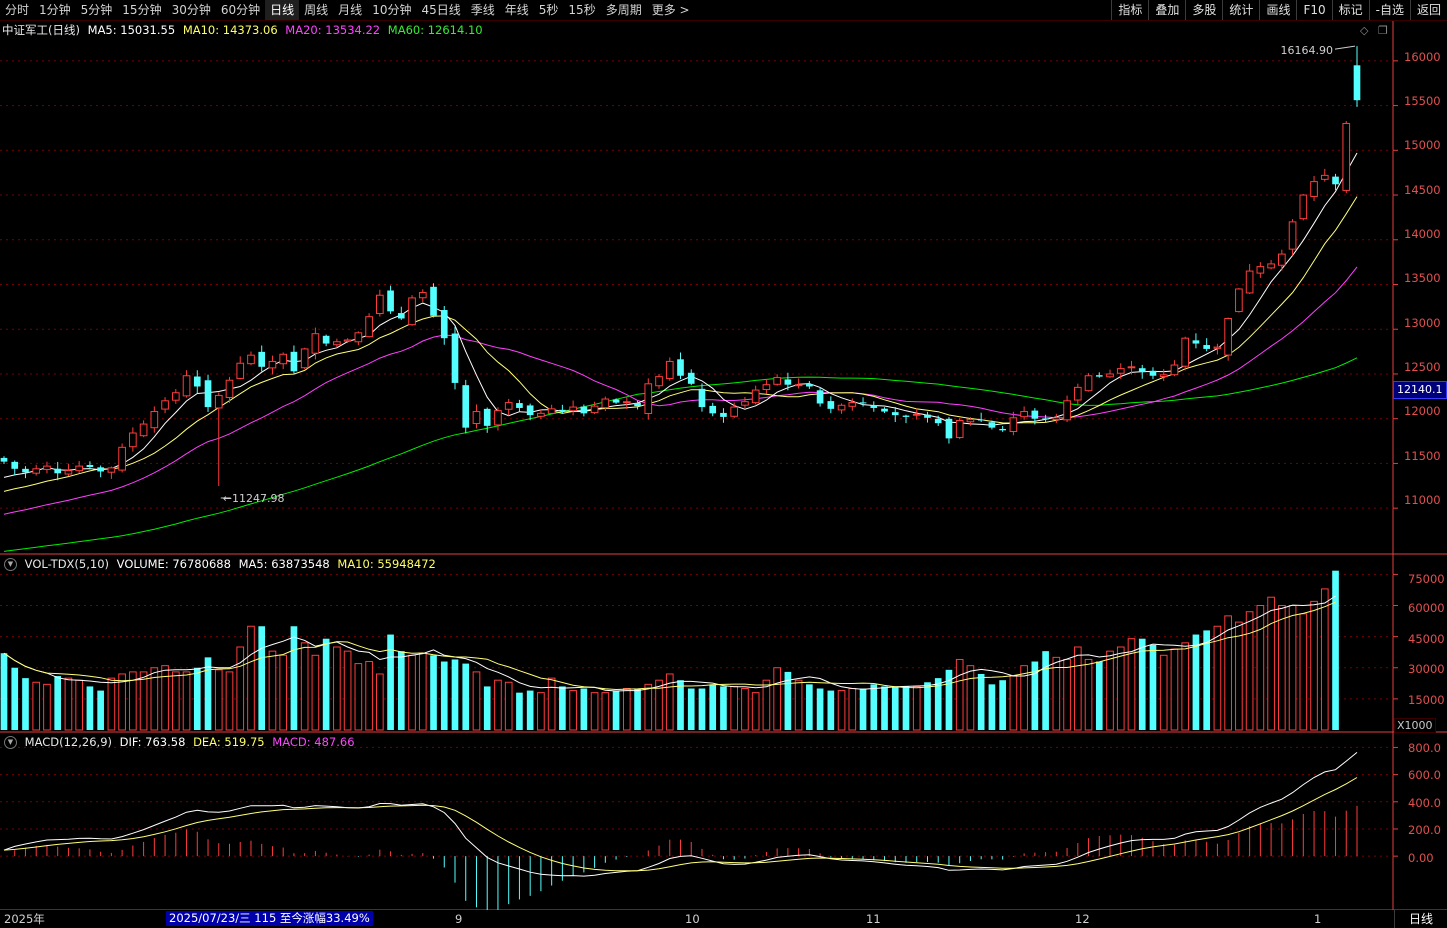 The width and height of the screenshot is (1447, 928). Describe the element at coordinates (1422, 278) in the screenshot. I see `price-axis-label: 13500` at that location.